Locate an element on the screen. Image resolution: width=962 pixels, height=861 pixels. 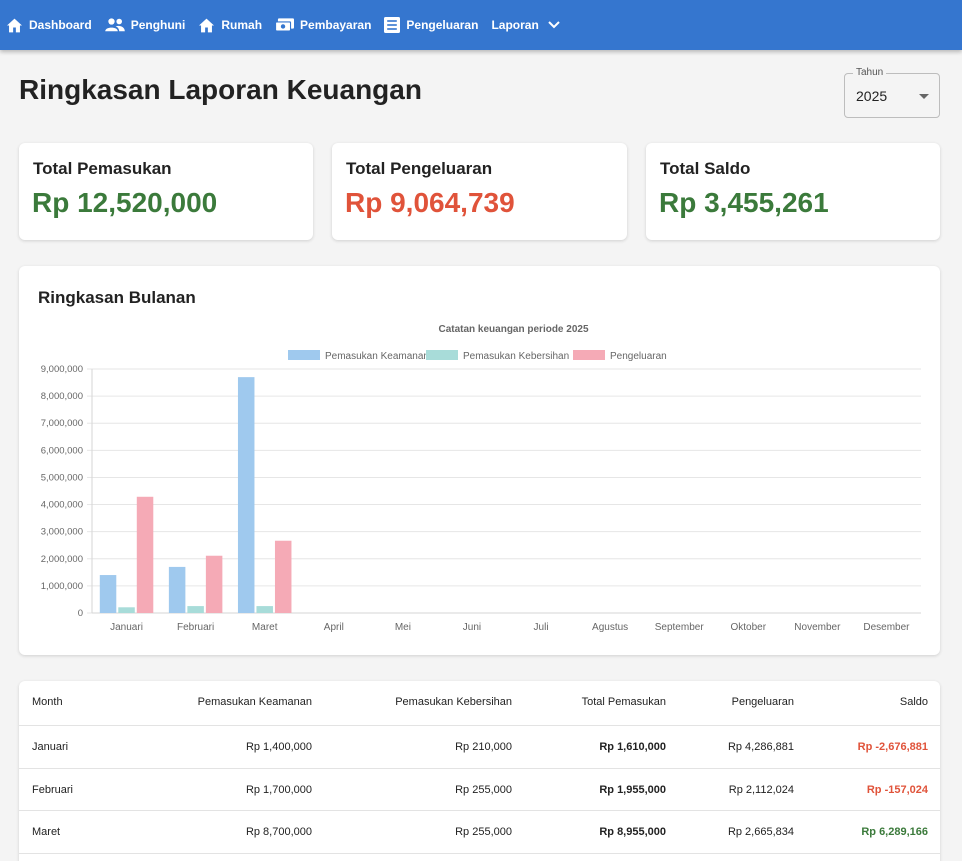
x-tick-label: April is located at coordinates (334, 627).